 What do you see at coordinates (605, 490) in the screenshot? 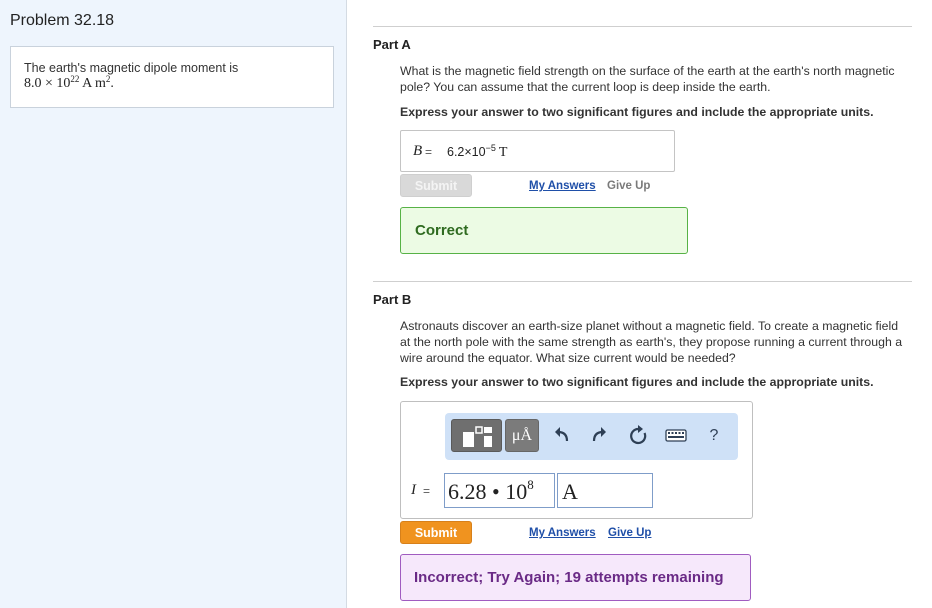
I see `unit-input: A` at bounding box center [605, 490].